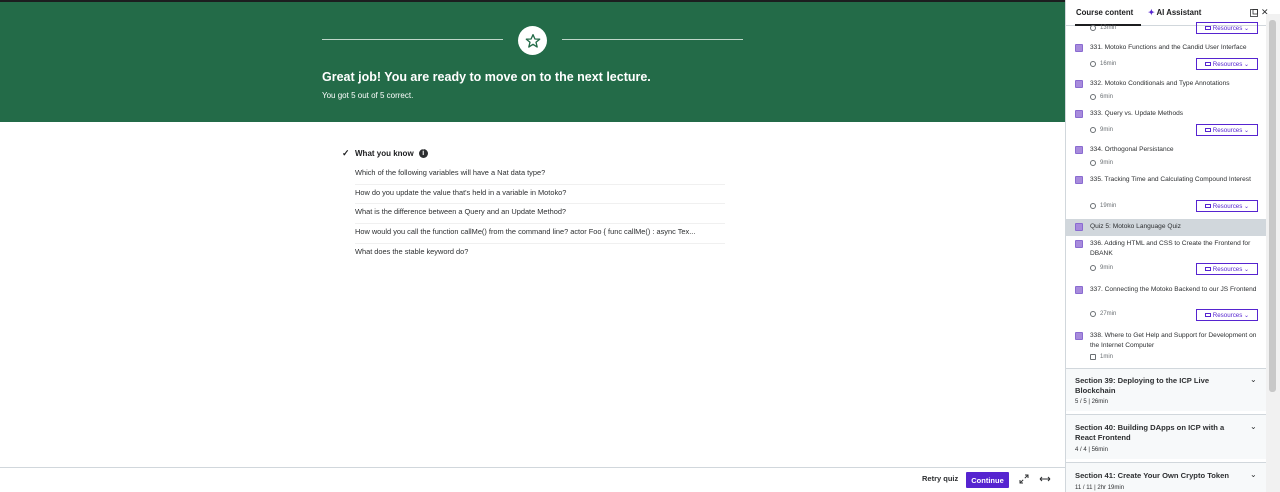  Describe the element at coordinates (1166, 30) in the screenshot. I see `list-item: 13min Resources ⌄` at that location.